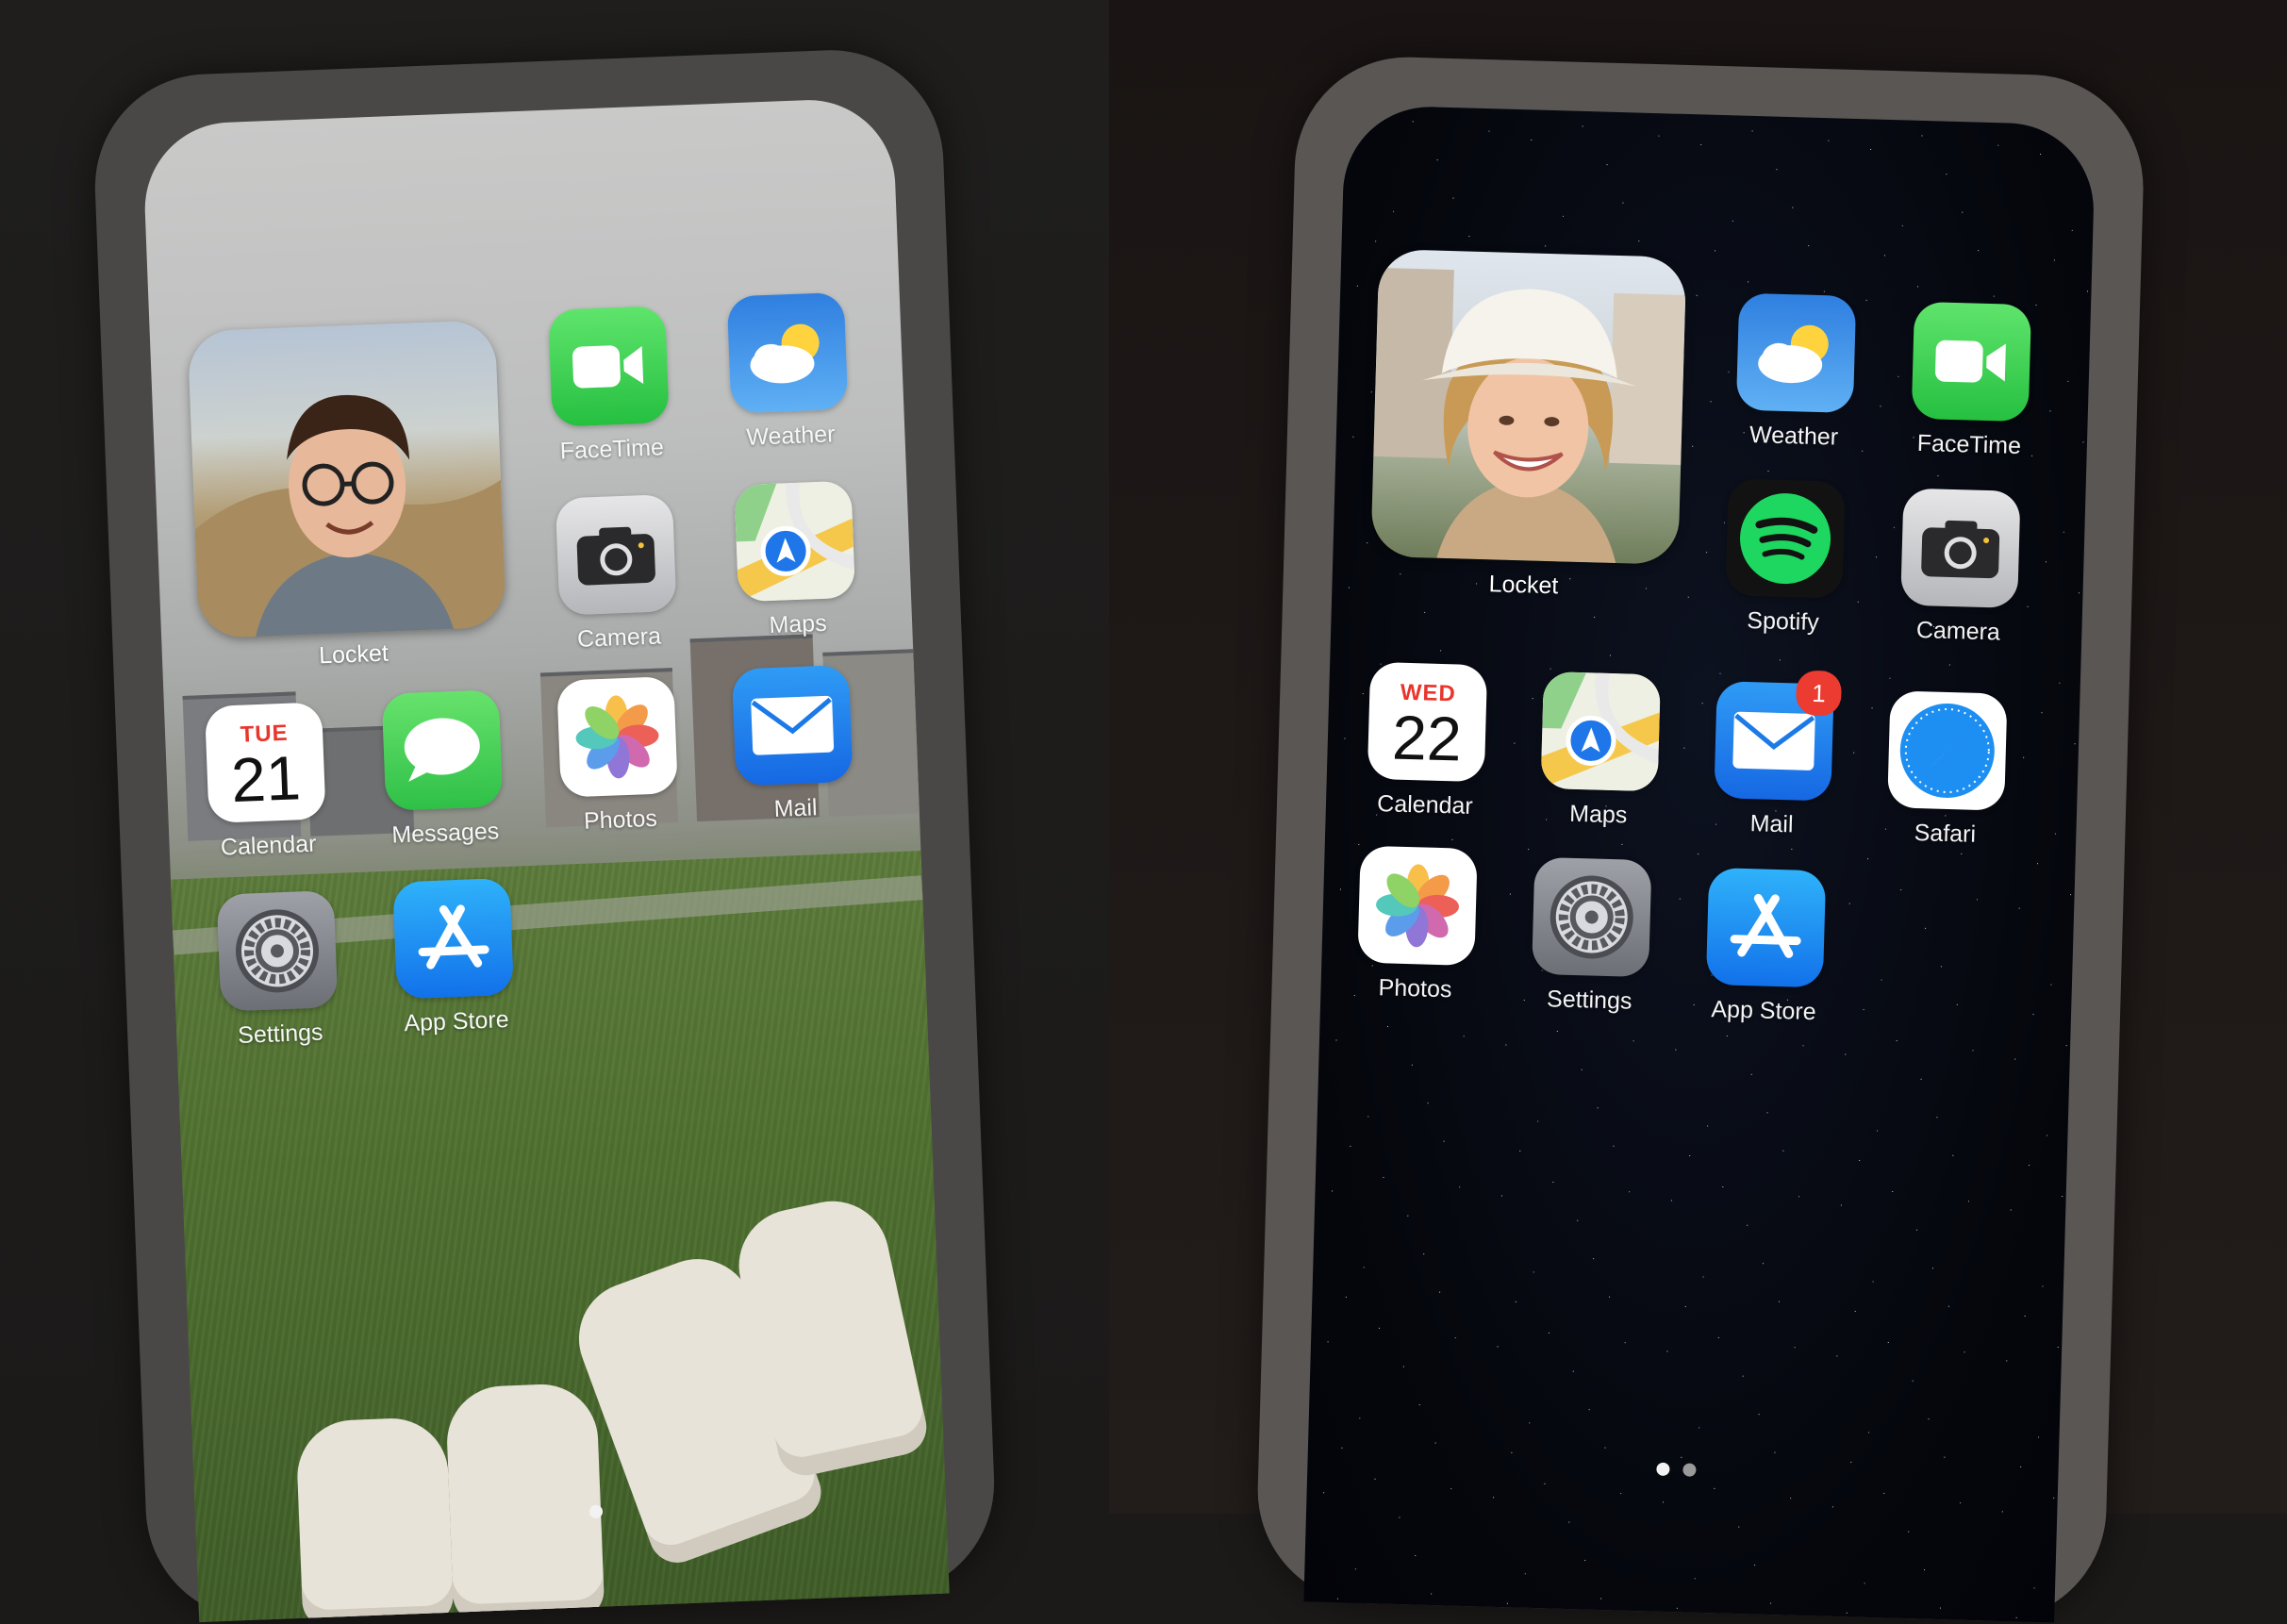  I want to click on calendar-icon: TUE 21, so click(265, 762).